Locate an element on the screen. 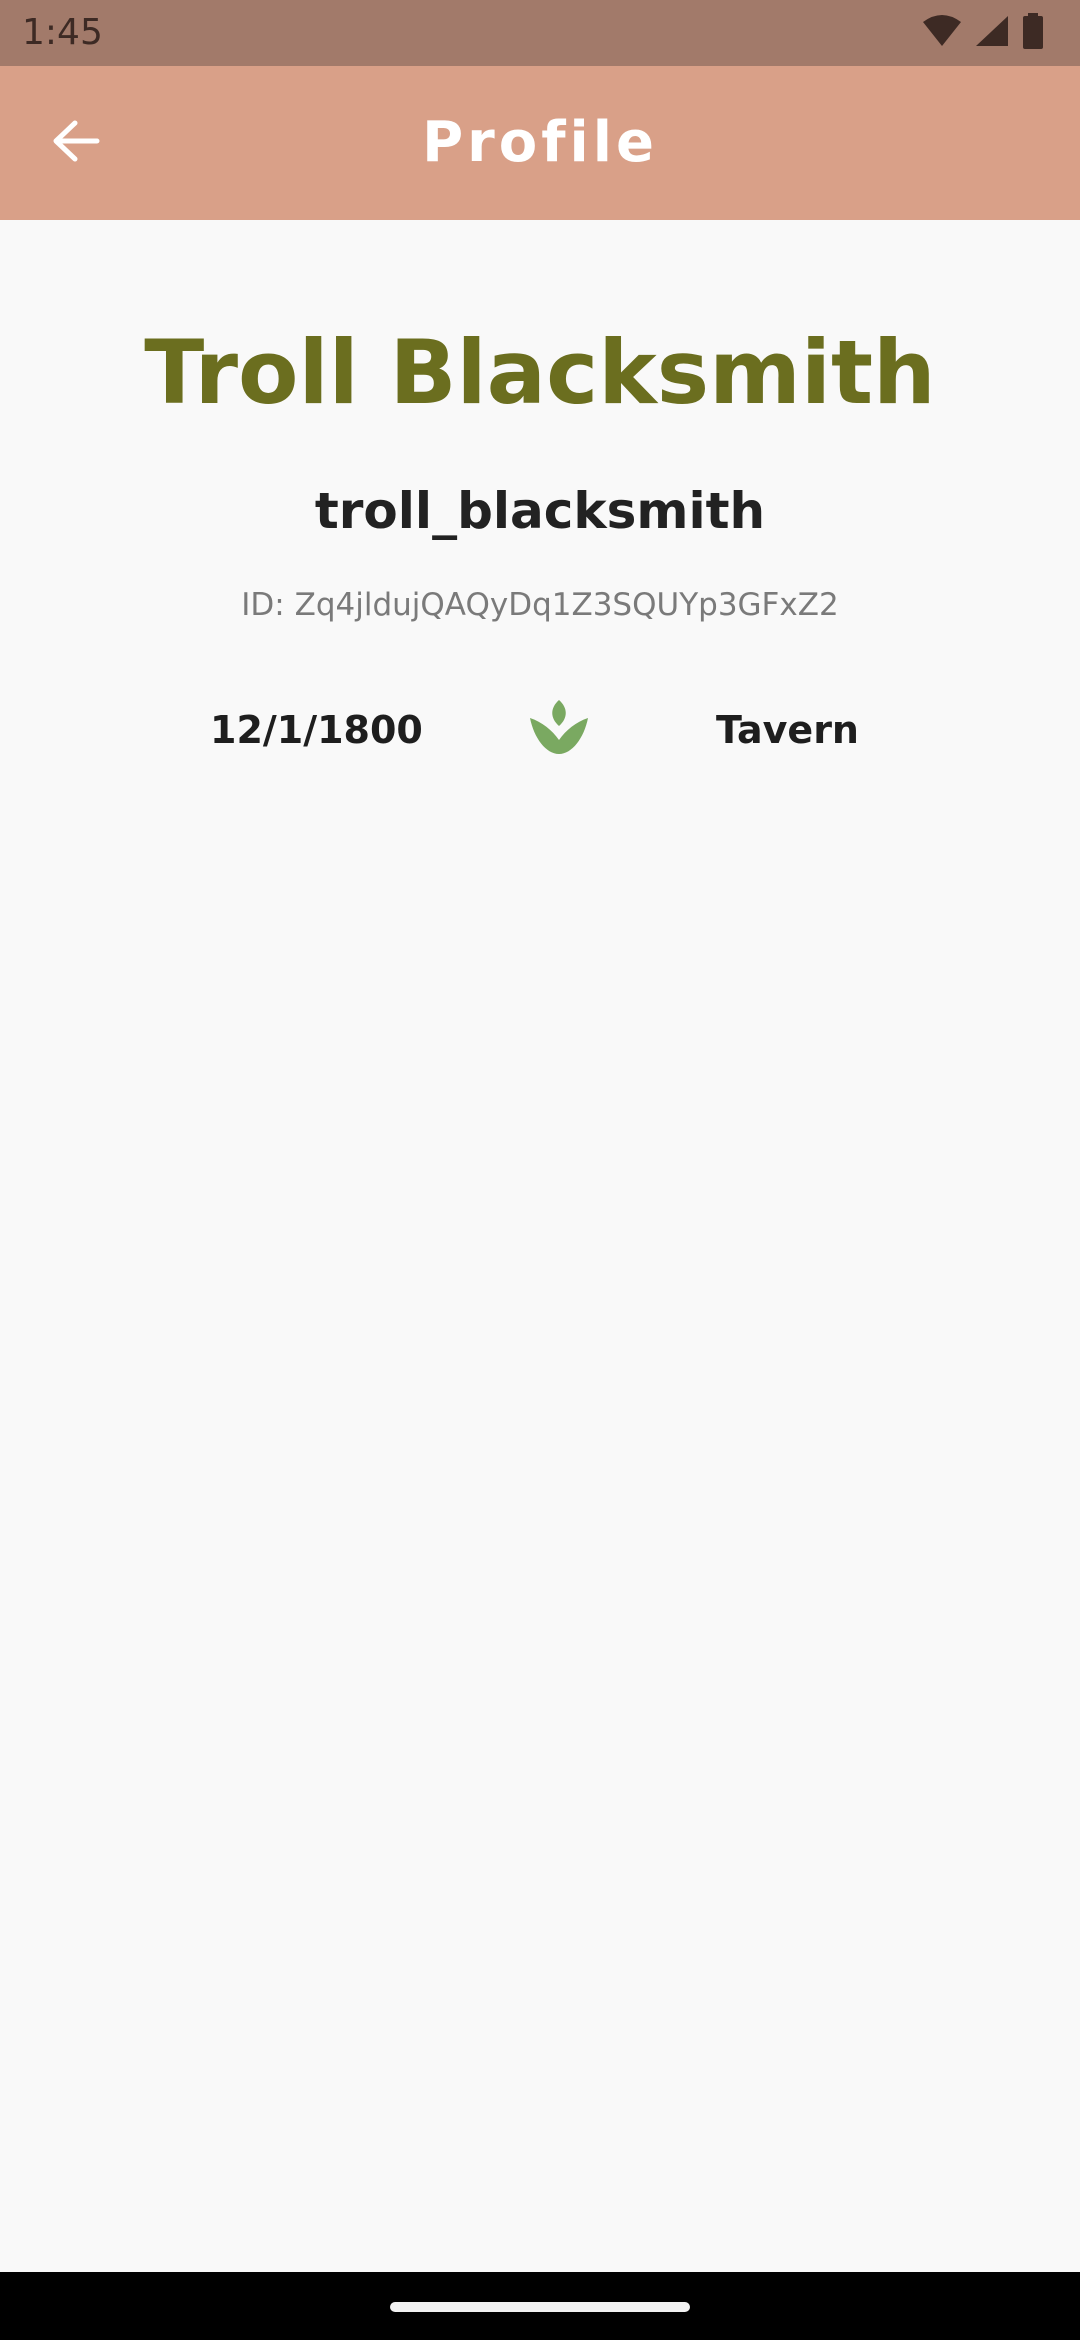  app-bar: Profile is located at coordinates (540, 143).